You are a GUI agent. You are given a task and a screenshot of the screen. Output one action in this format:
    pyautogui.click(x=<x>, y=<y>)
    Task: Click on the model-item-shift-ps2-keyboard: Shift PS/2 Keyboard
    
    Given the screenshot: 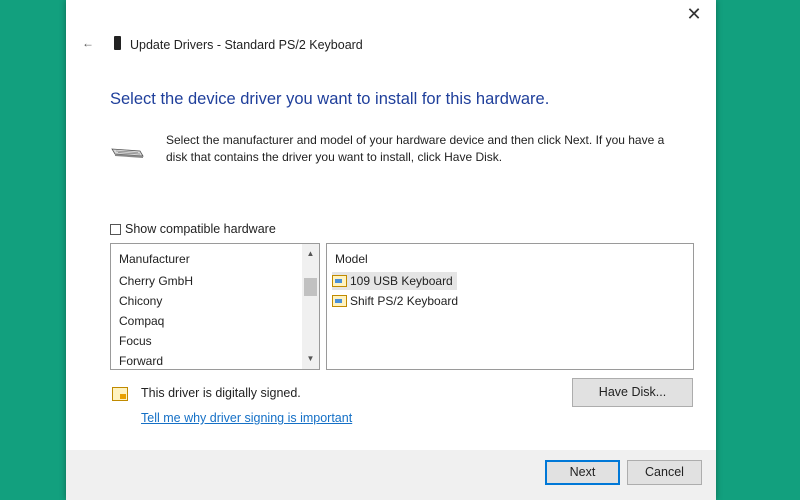 What is the action you would take?
    pyautogui.click(x=397, y=301)
    